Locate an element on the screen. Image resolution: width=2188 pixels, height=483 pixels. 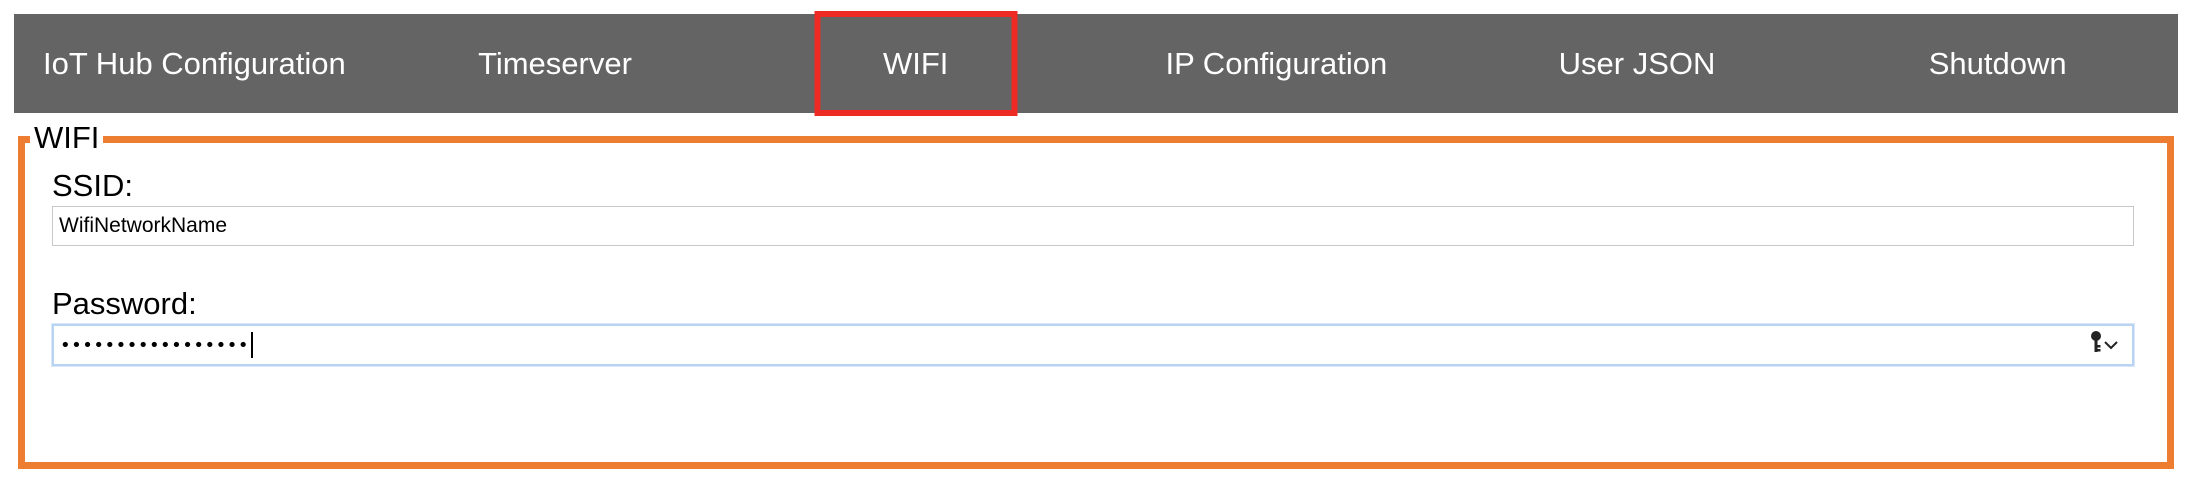
text-caret is located at coordinates (252, 345).